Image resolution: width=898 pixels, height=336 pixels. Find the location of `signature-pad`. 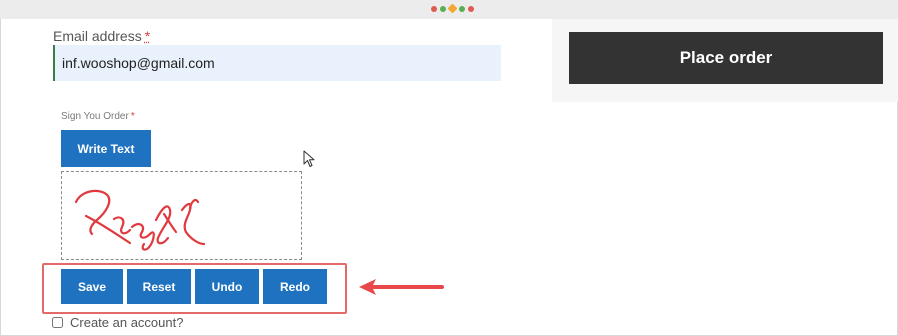

signature-pad is located at coordinates (181, 215).